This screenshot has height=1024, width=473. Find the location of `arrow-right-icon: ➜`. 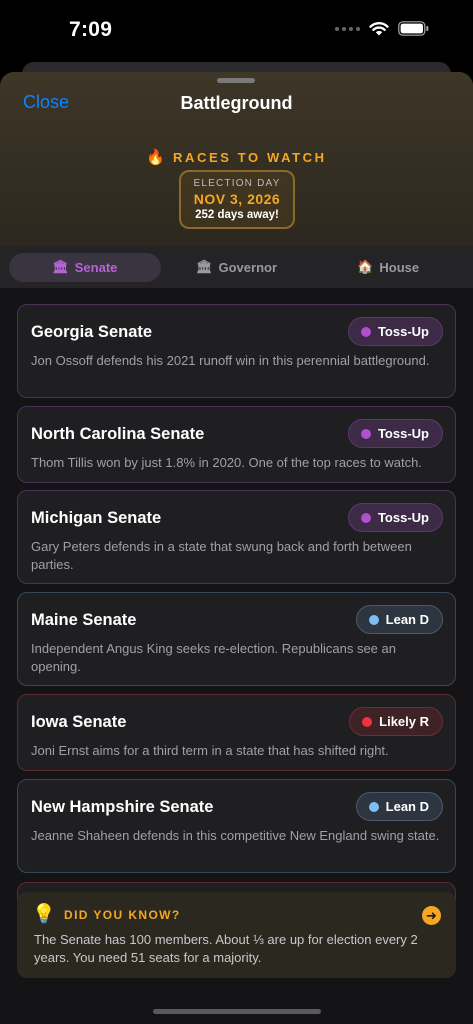

arrow-right-icon: ➜ is located at coordinates (431, 915).